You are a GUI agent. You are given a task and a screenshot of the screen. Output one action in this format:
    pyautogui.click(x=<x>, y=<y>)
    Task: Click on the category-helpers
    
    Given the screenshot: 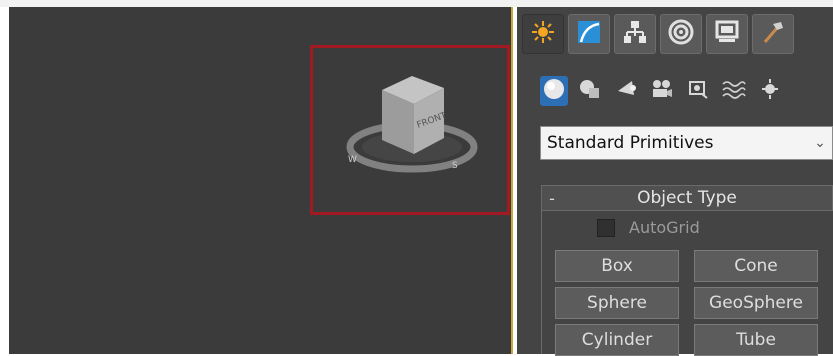 What is the action you would take?
    pyautogui.click(x=698, y=91)
    